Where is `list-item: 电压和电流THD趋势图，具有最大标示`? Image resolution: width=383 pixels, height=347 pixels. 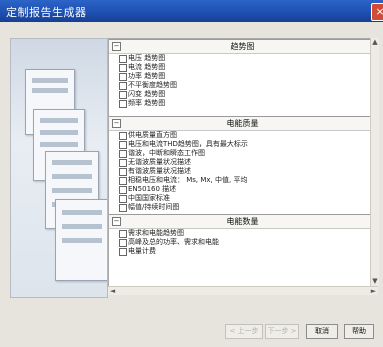
list-item: 电压和电流THD趋势图，具有最大标示 is located at coordinates (242, 144).